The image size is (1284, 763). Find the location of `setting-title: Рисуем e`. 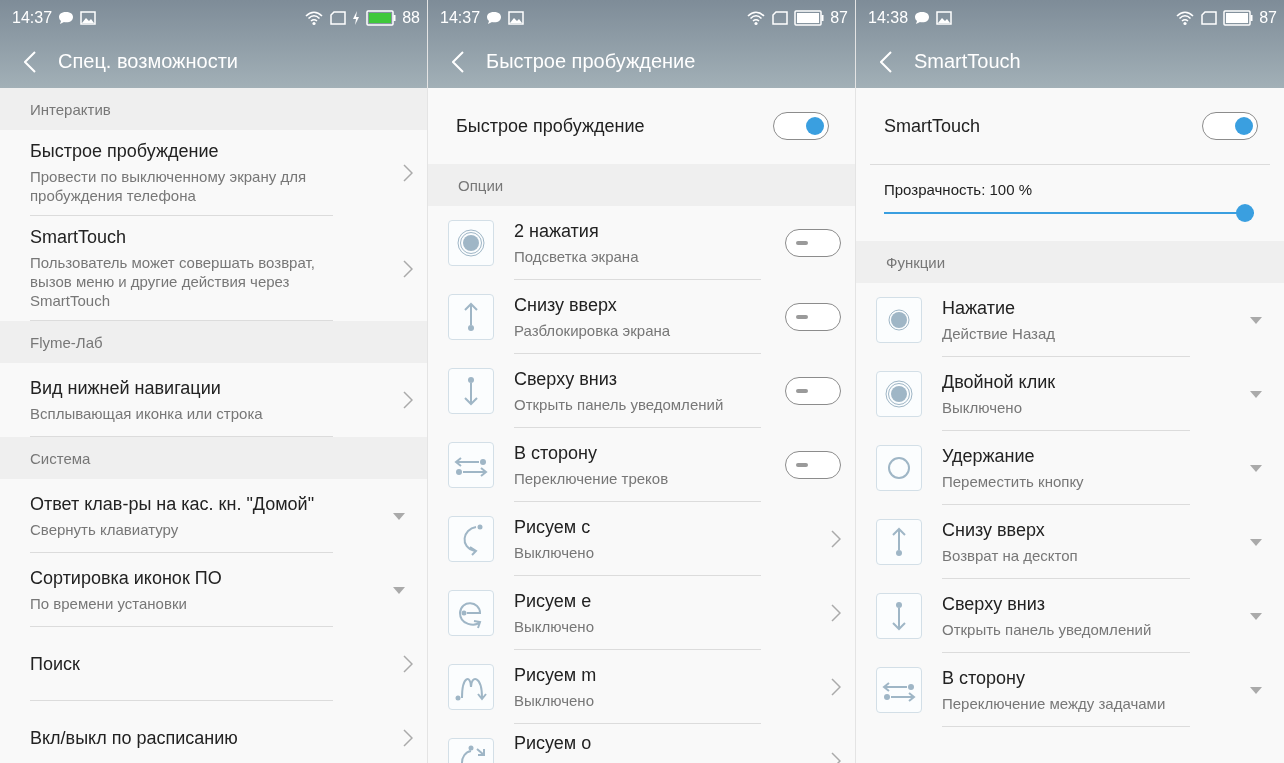

setting-title: Рисуем e is located at coordinates (637, 600).